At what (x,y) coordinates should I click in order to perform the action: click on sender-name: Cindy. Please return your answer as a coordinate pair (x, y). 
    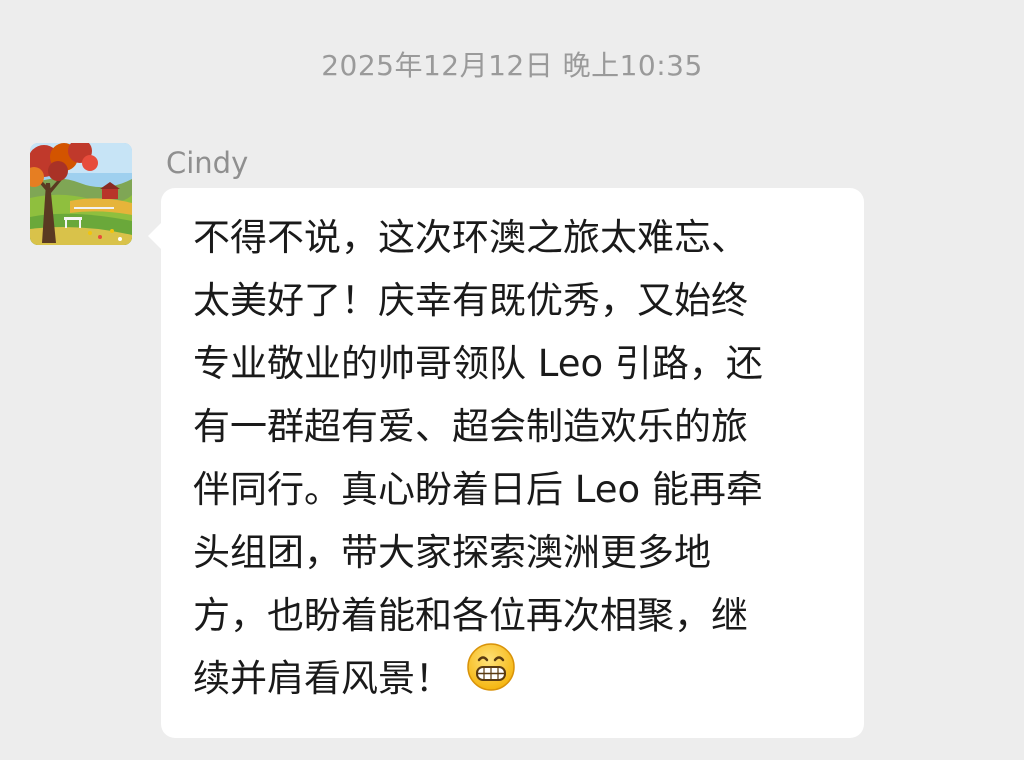
    Looking at the image, I should click on (207, 163).